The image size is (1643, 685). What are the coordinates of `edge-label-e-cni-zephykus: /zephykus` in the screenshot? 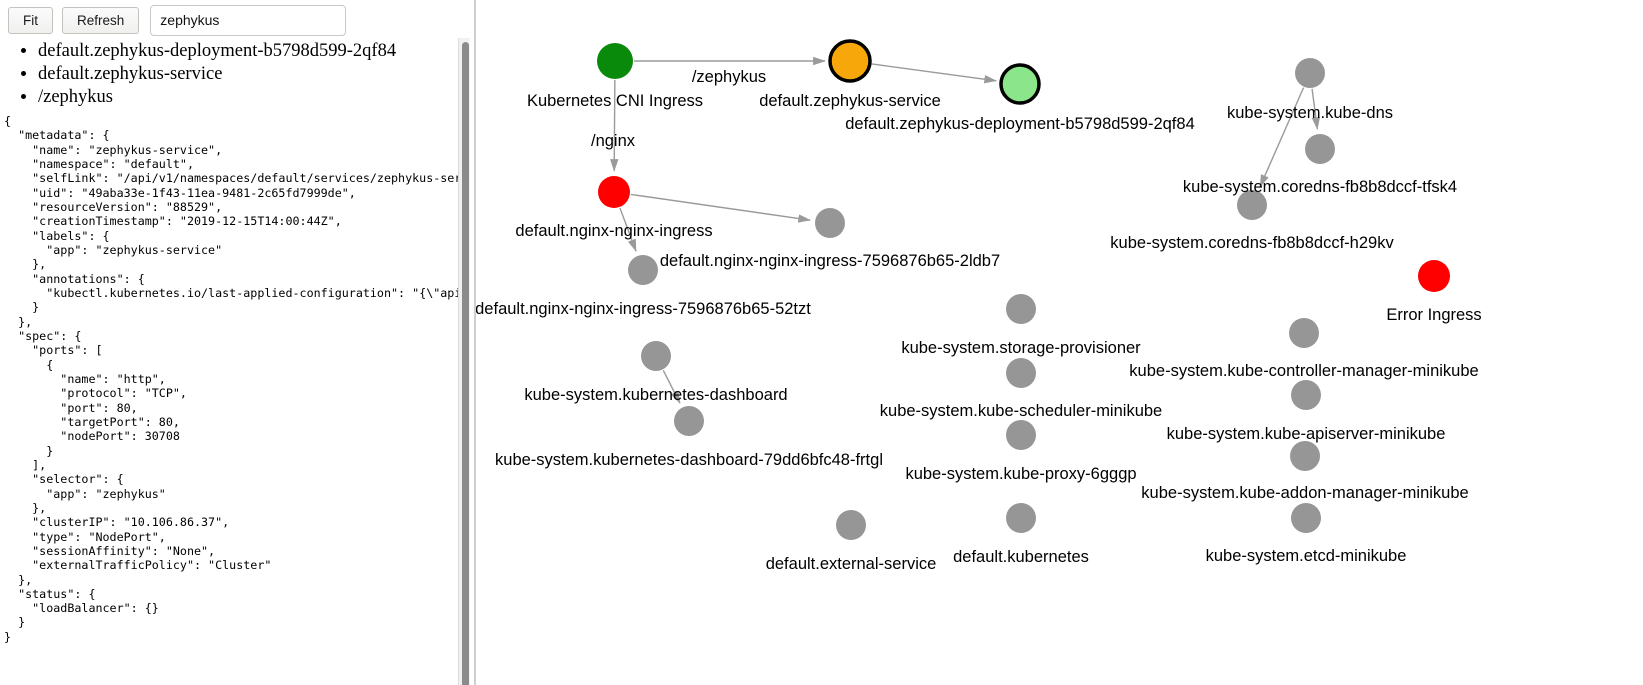 It's located at (729, 77).